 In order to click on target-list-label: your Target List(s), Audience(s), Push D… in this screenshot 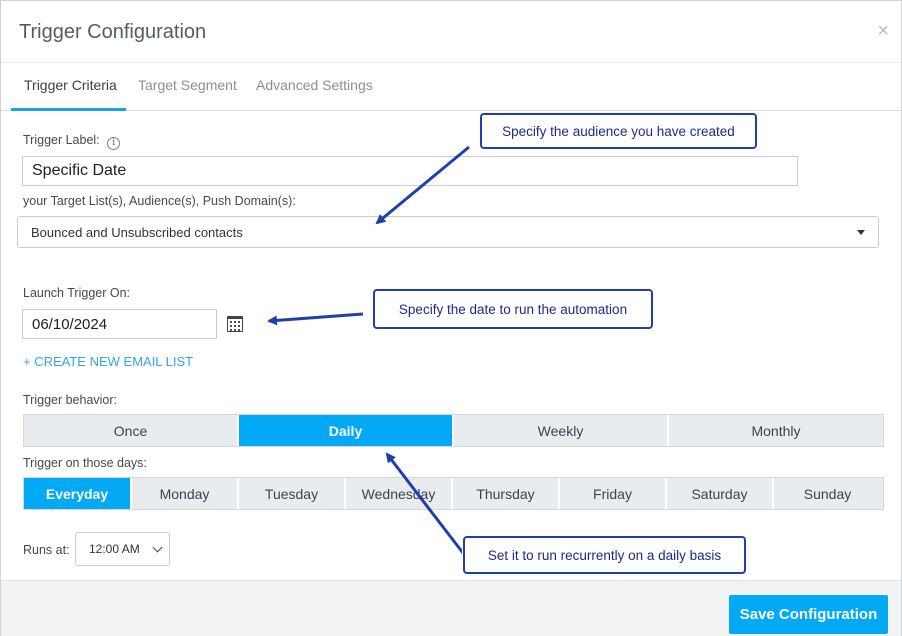, I will do `click(159, 201)`.